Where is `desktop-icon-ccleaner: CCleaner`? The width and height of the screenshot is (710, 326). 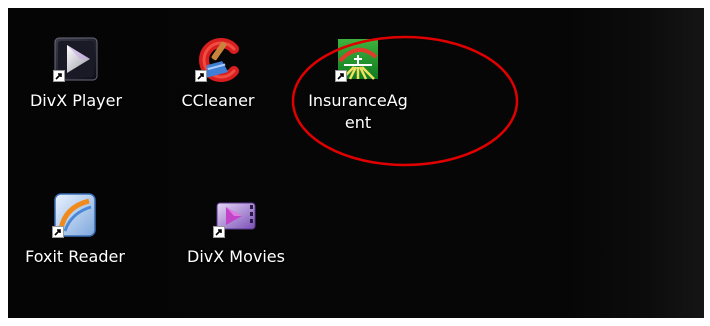 desktop-icon-ccleaner: CCleaner is located at coordinates (218, 73).